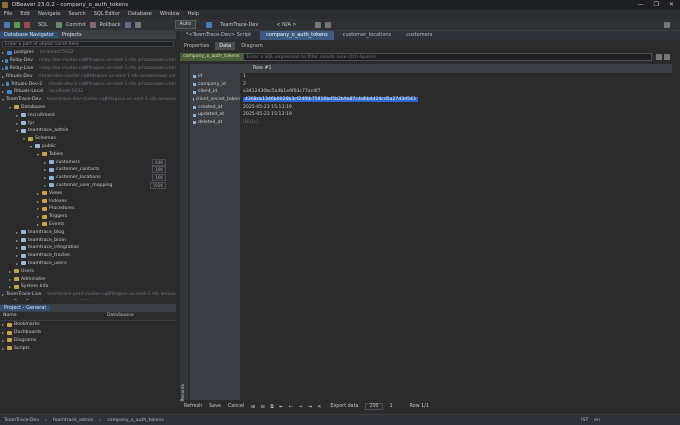  Describe the element at coordinates (243, 77) in the screenshot. I see `value-cell: 1` at that location.